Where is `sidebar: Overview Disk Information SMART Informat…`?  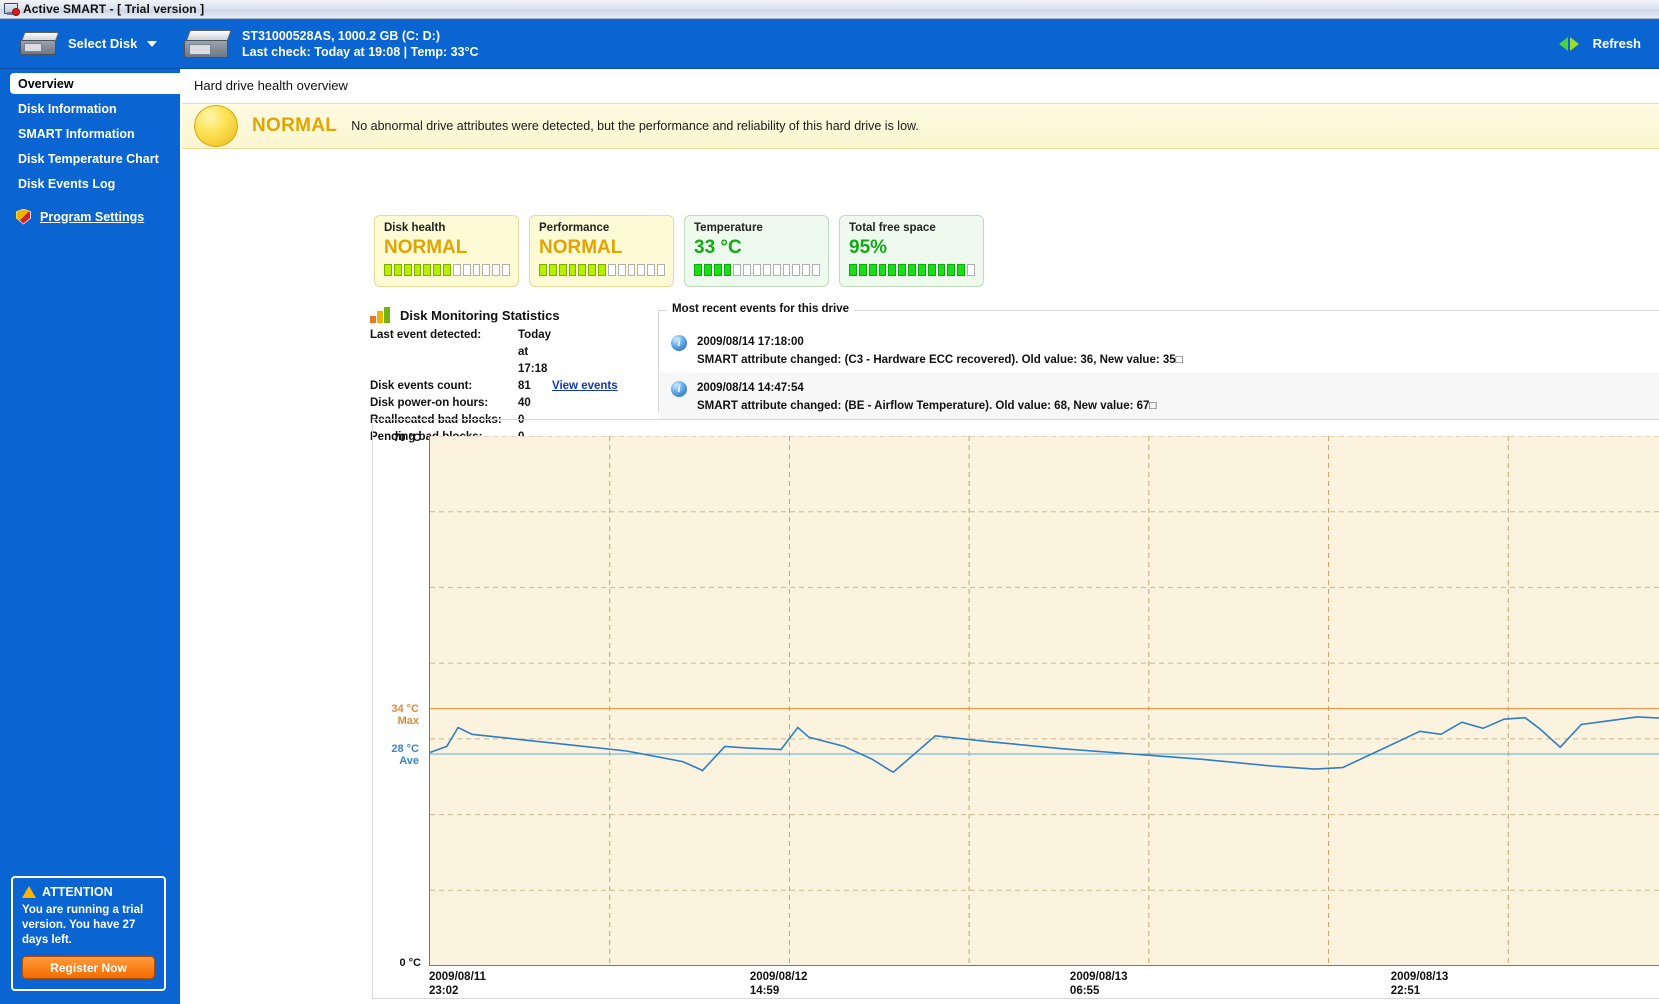
sidebar: Overview Disk Information SMART Informat… is located at coordinates (90, 536).